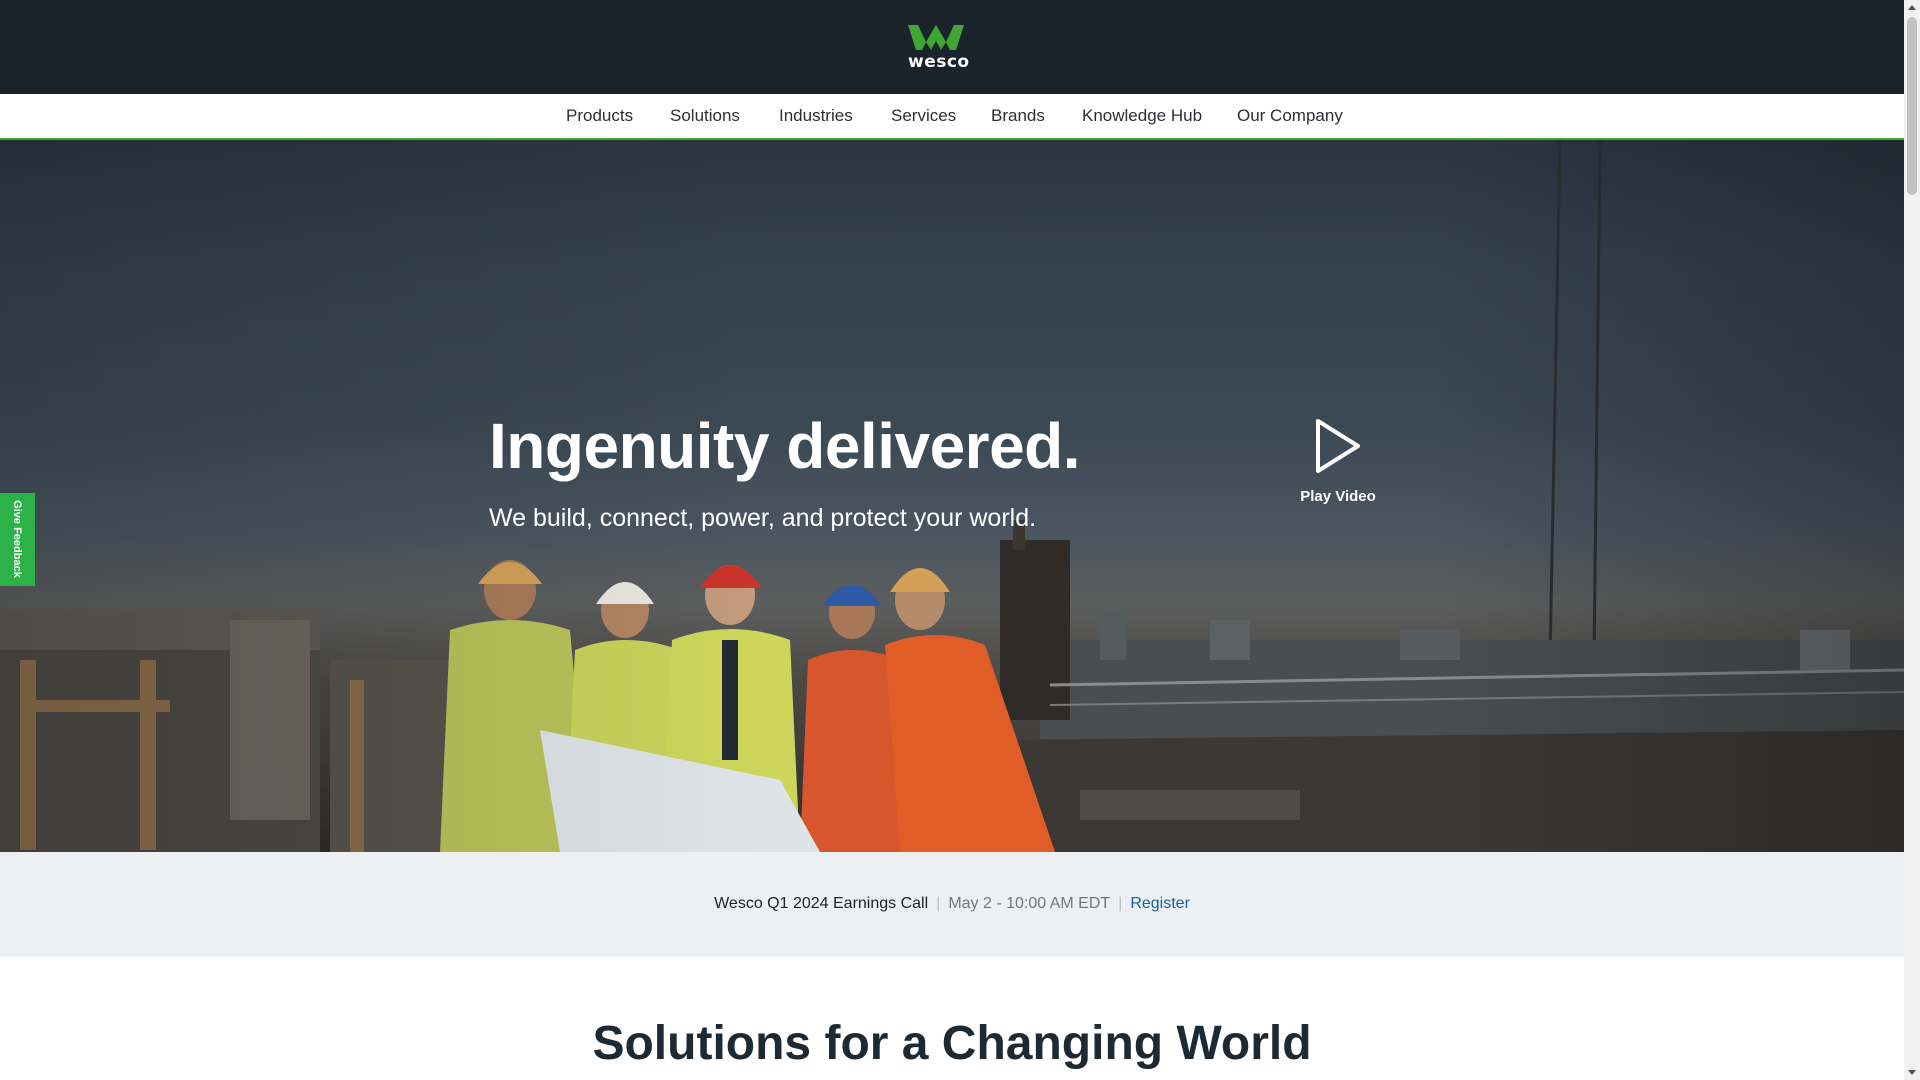 The image size is (1920, 1080). What do you see at coordinates (821, 903) in the screenshot?
I see `announcement-event: Wesco Q1 2024 Earnings Call` at bounding box center [821, 903].